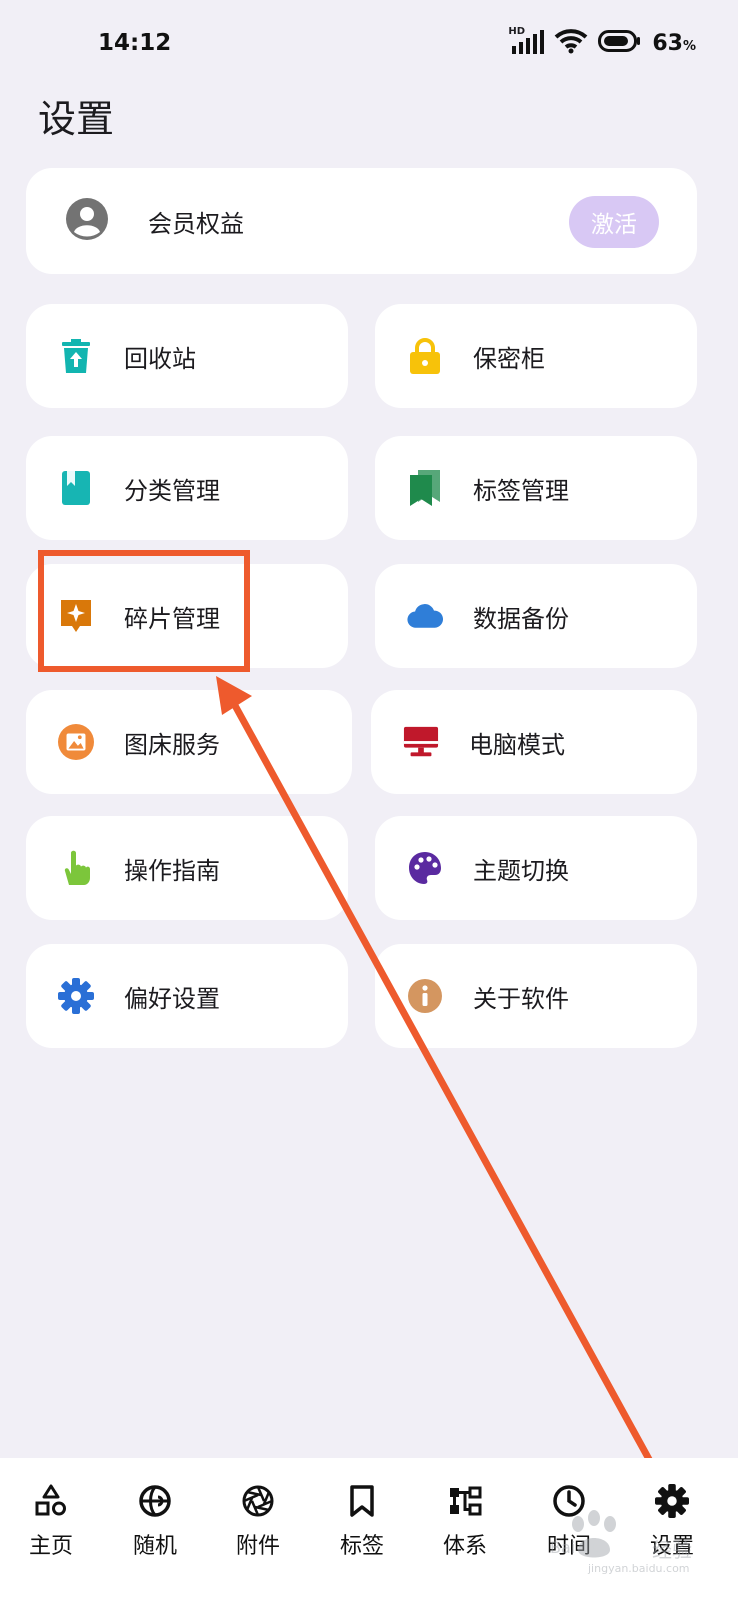 The width and height of the screenshot is (738, 1600). I want to click on nav-item-tags: 标签, so click(362, 1529).